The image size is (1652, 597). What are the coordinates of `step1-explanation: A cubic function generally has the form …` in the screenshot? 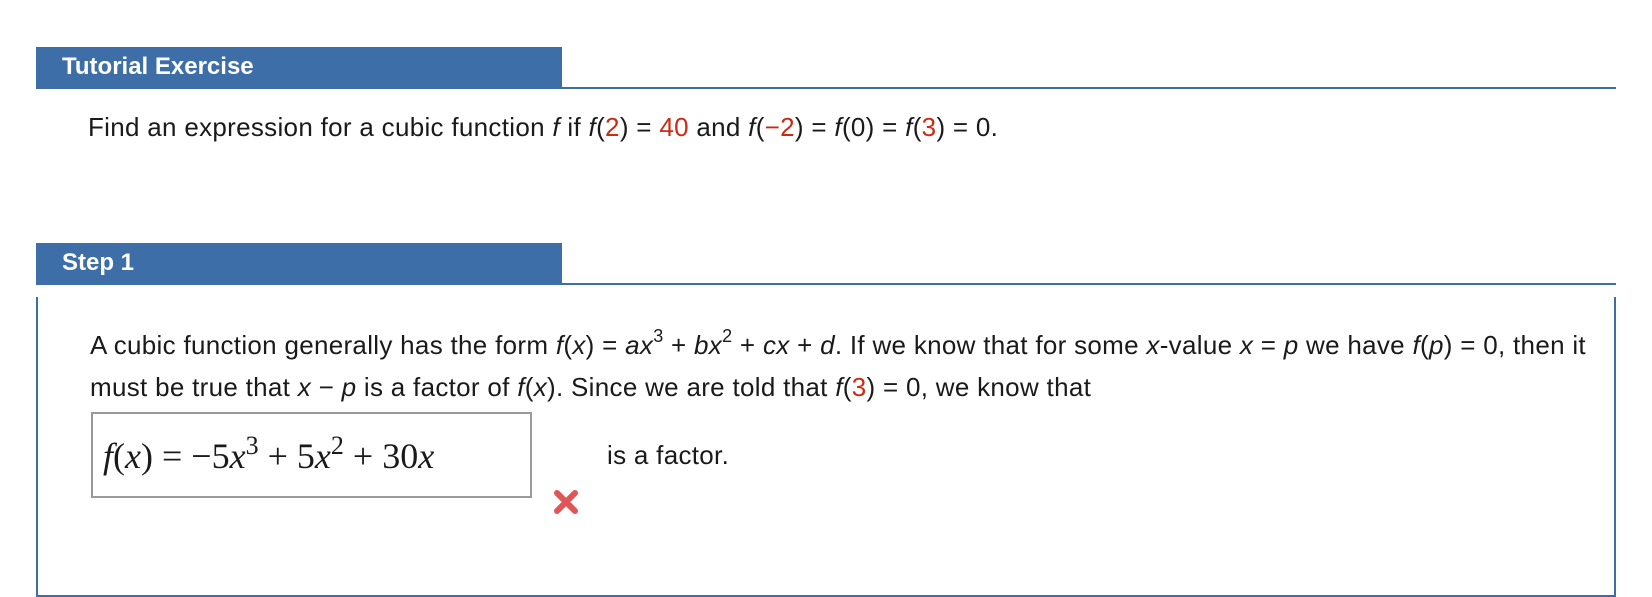 It's located at (838, 364).